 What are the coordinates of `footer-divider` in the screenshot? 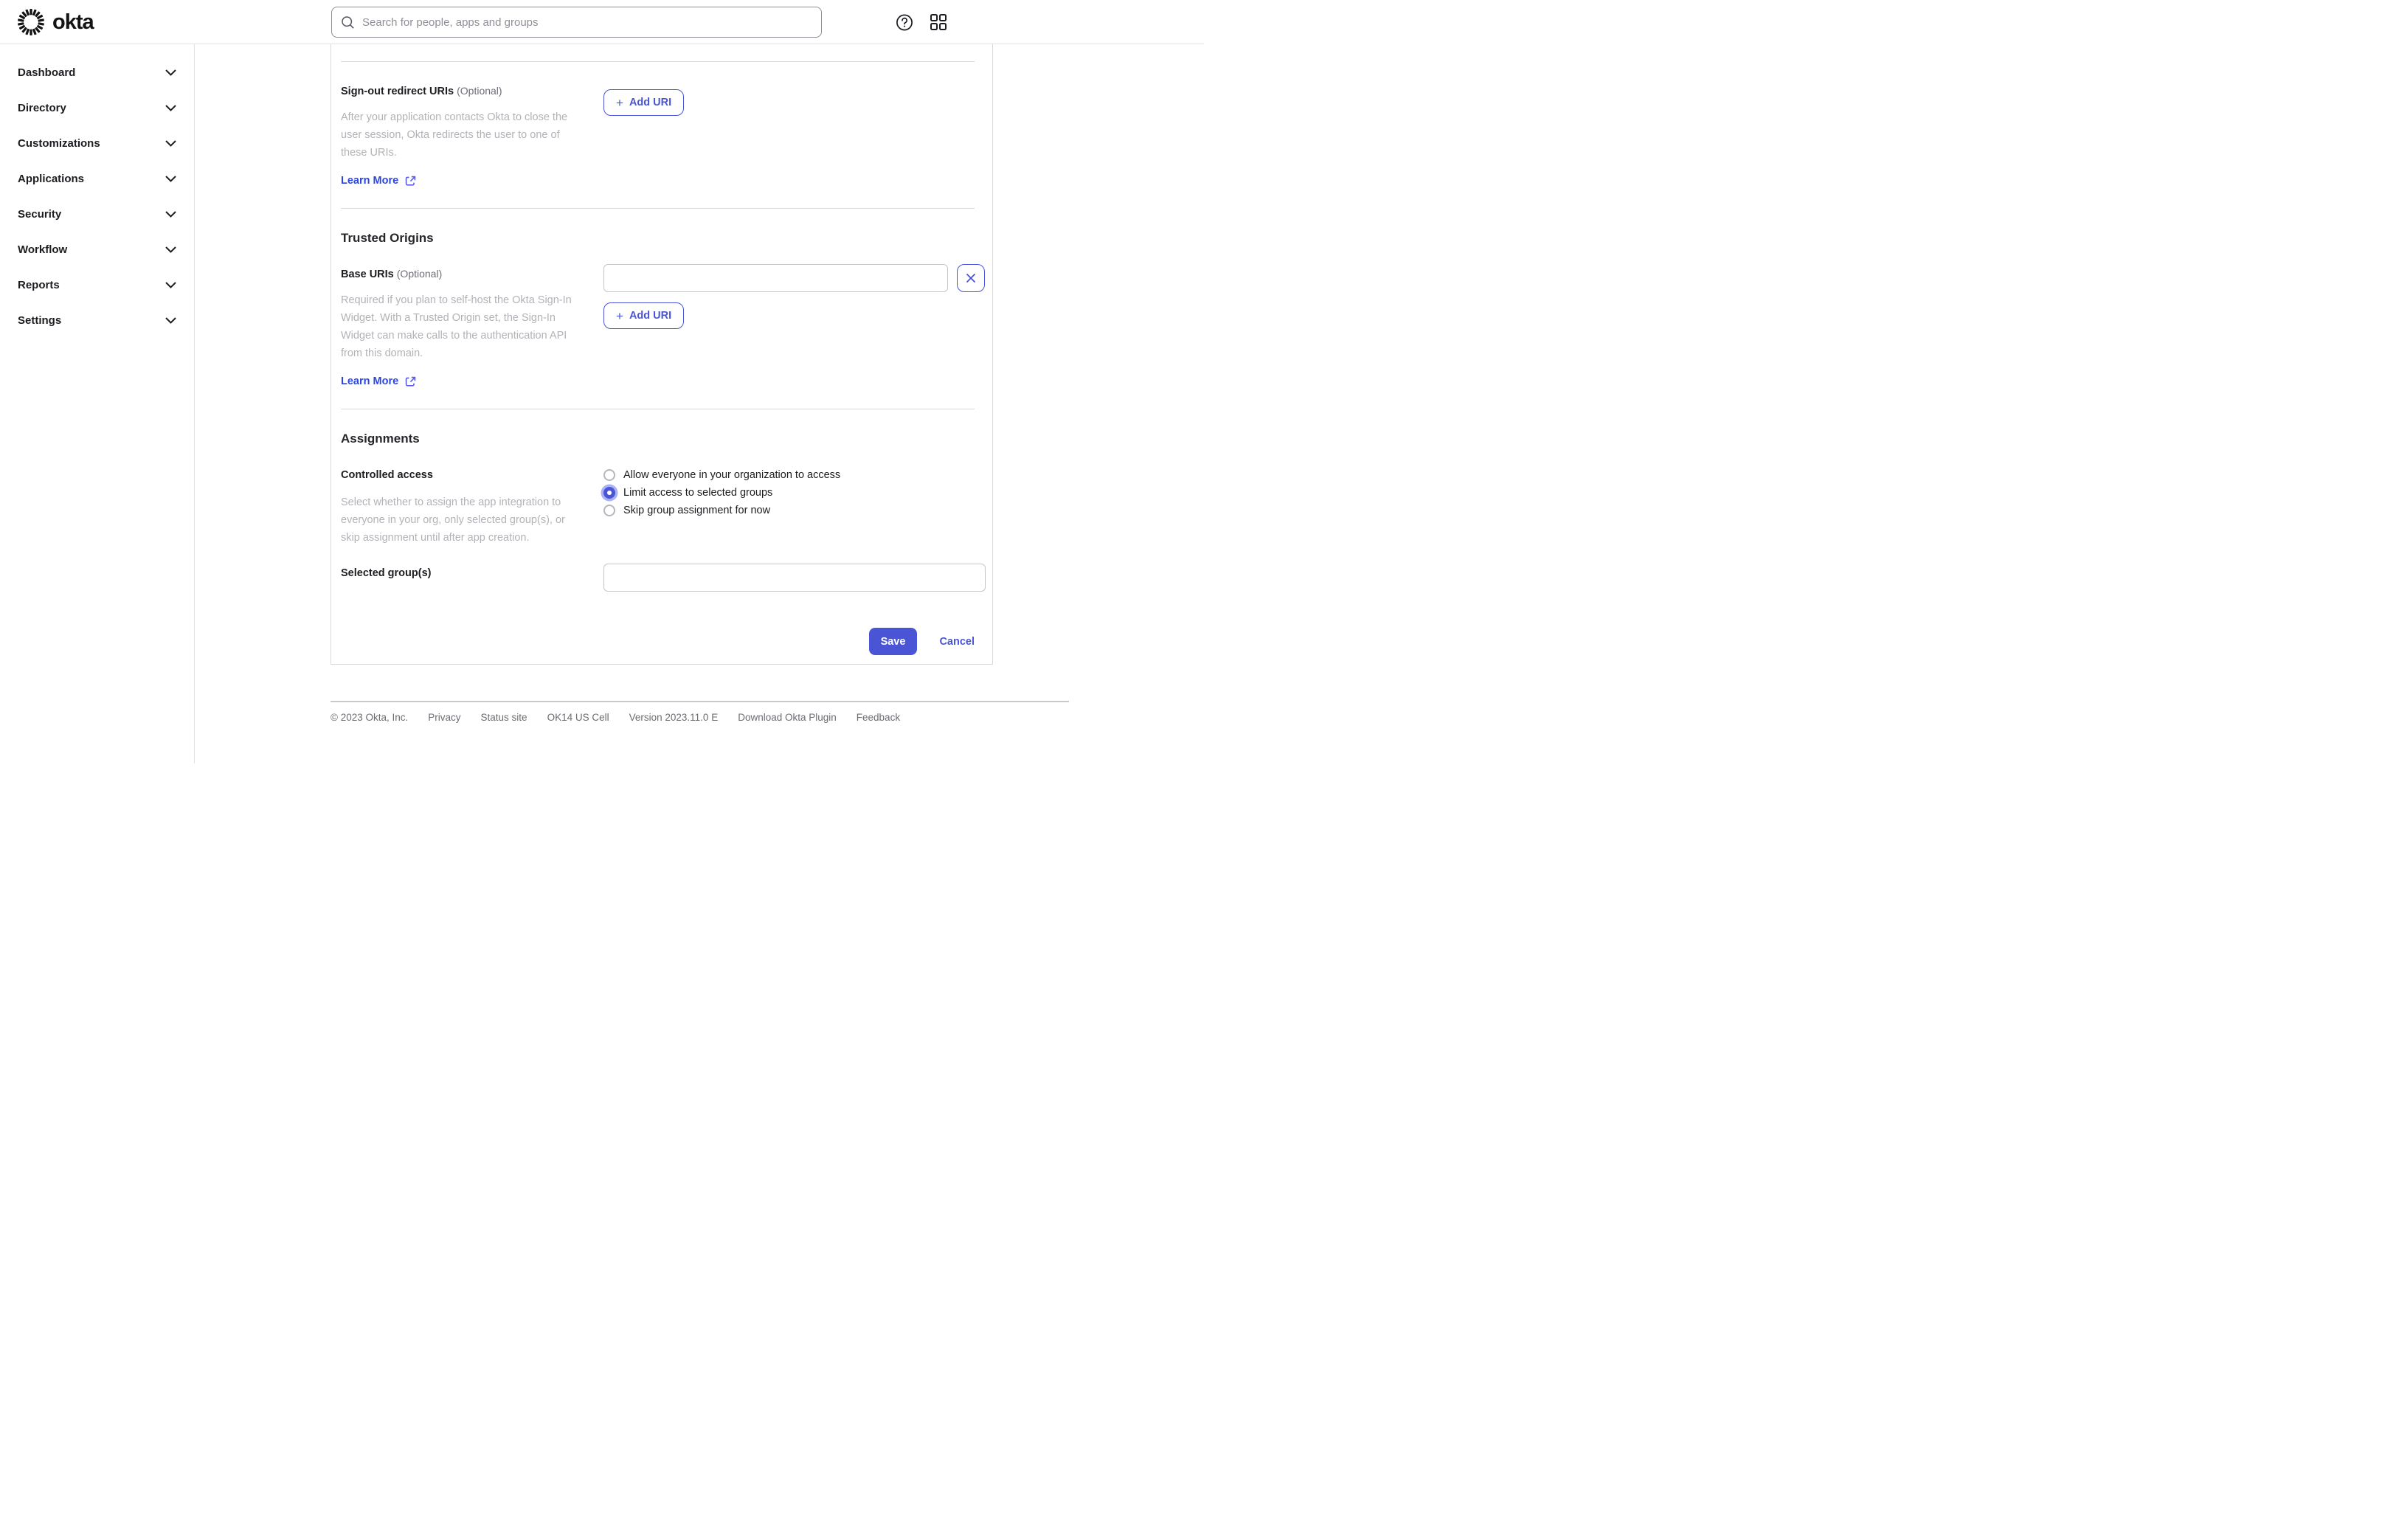 It's located at (700, 702).